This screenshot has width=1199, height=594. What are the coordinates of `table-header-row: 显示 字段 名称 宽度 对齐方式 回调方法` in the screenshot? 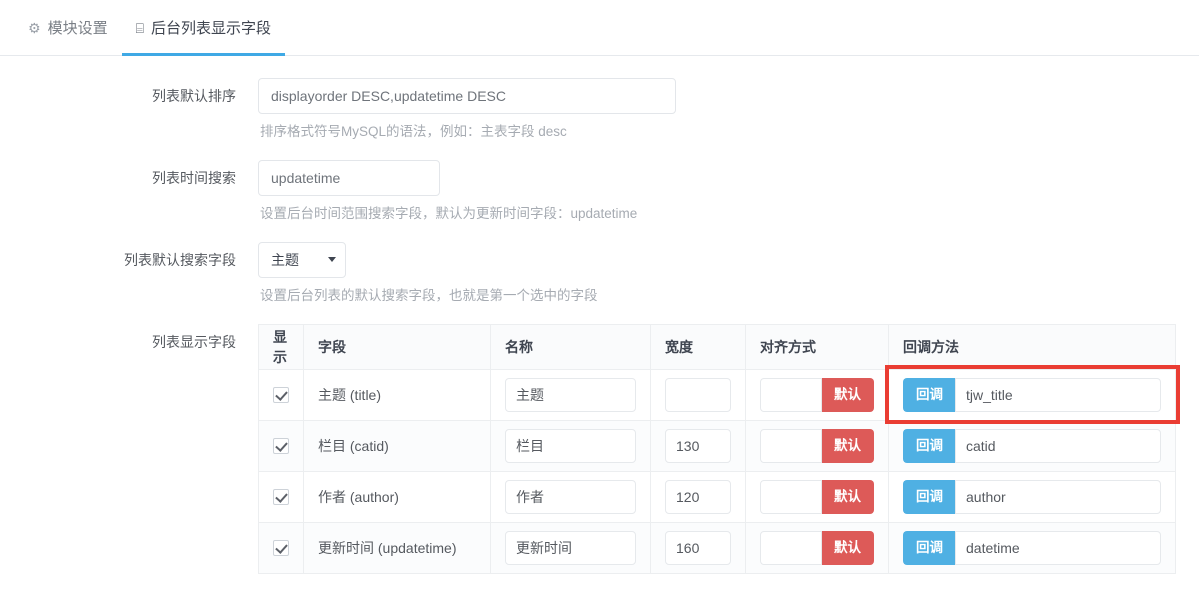 It's located at (717, 346).